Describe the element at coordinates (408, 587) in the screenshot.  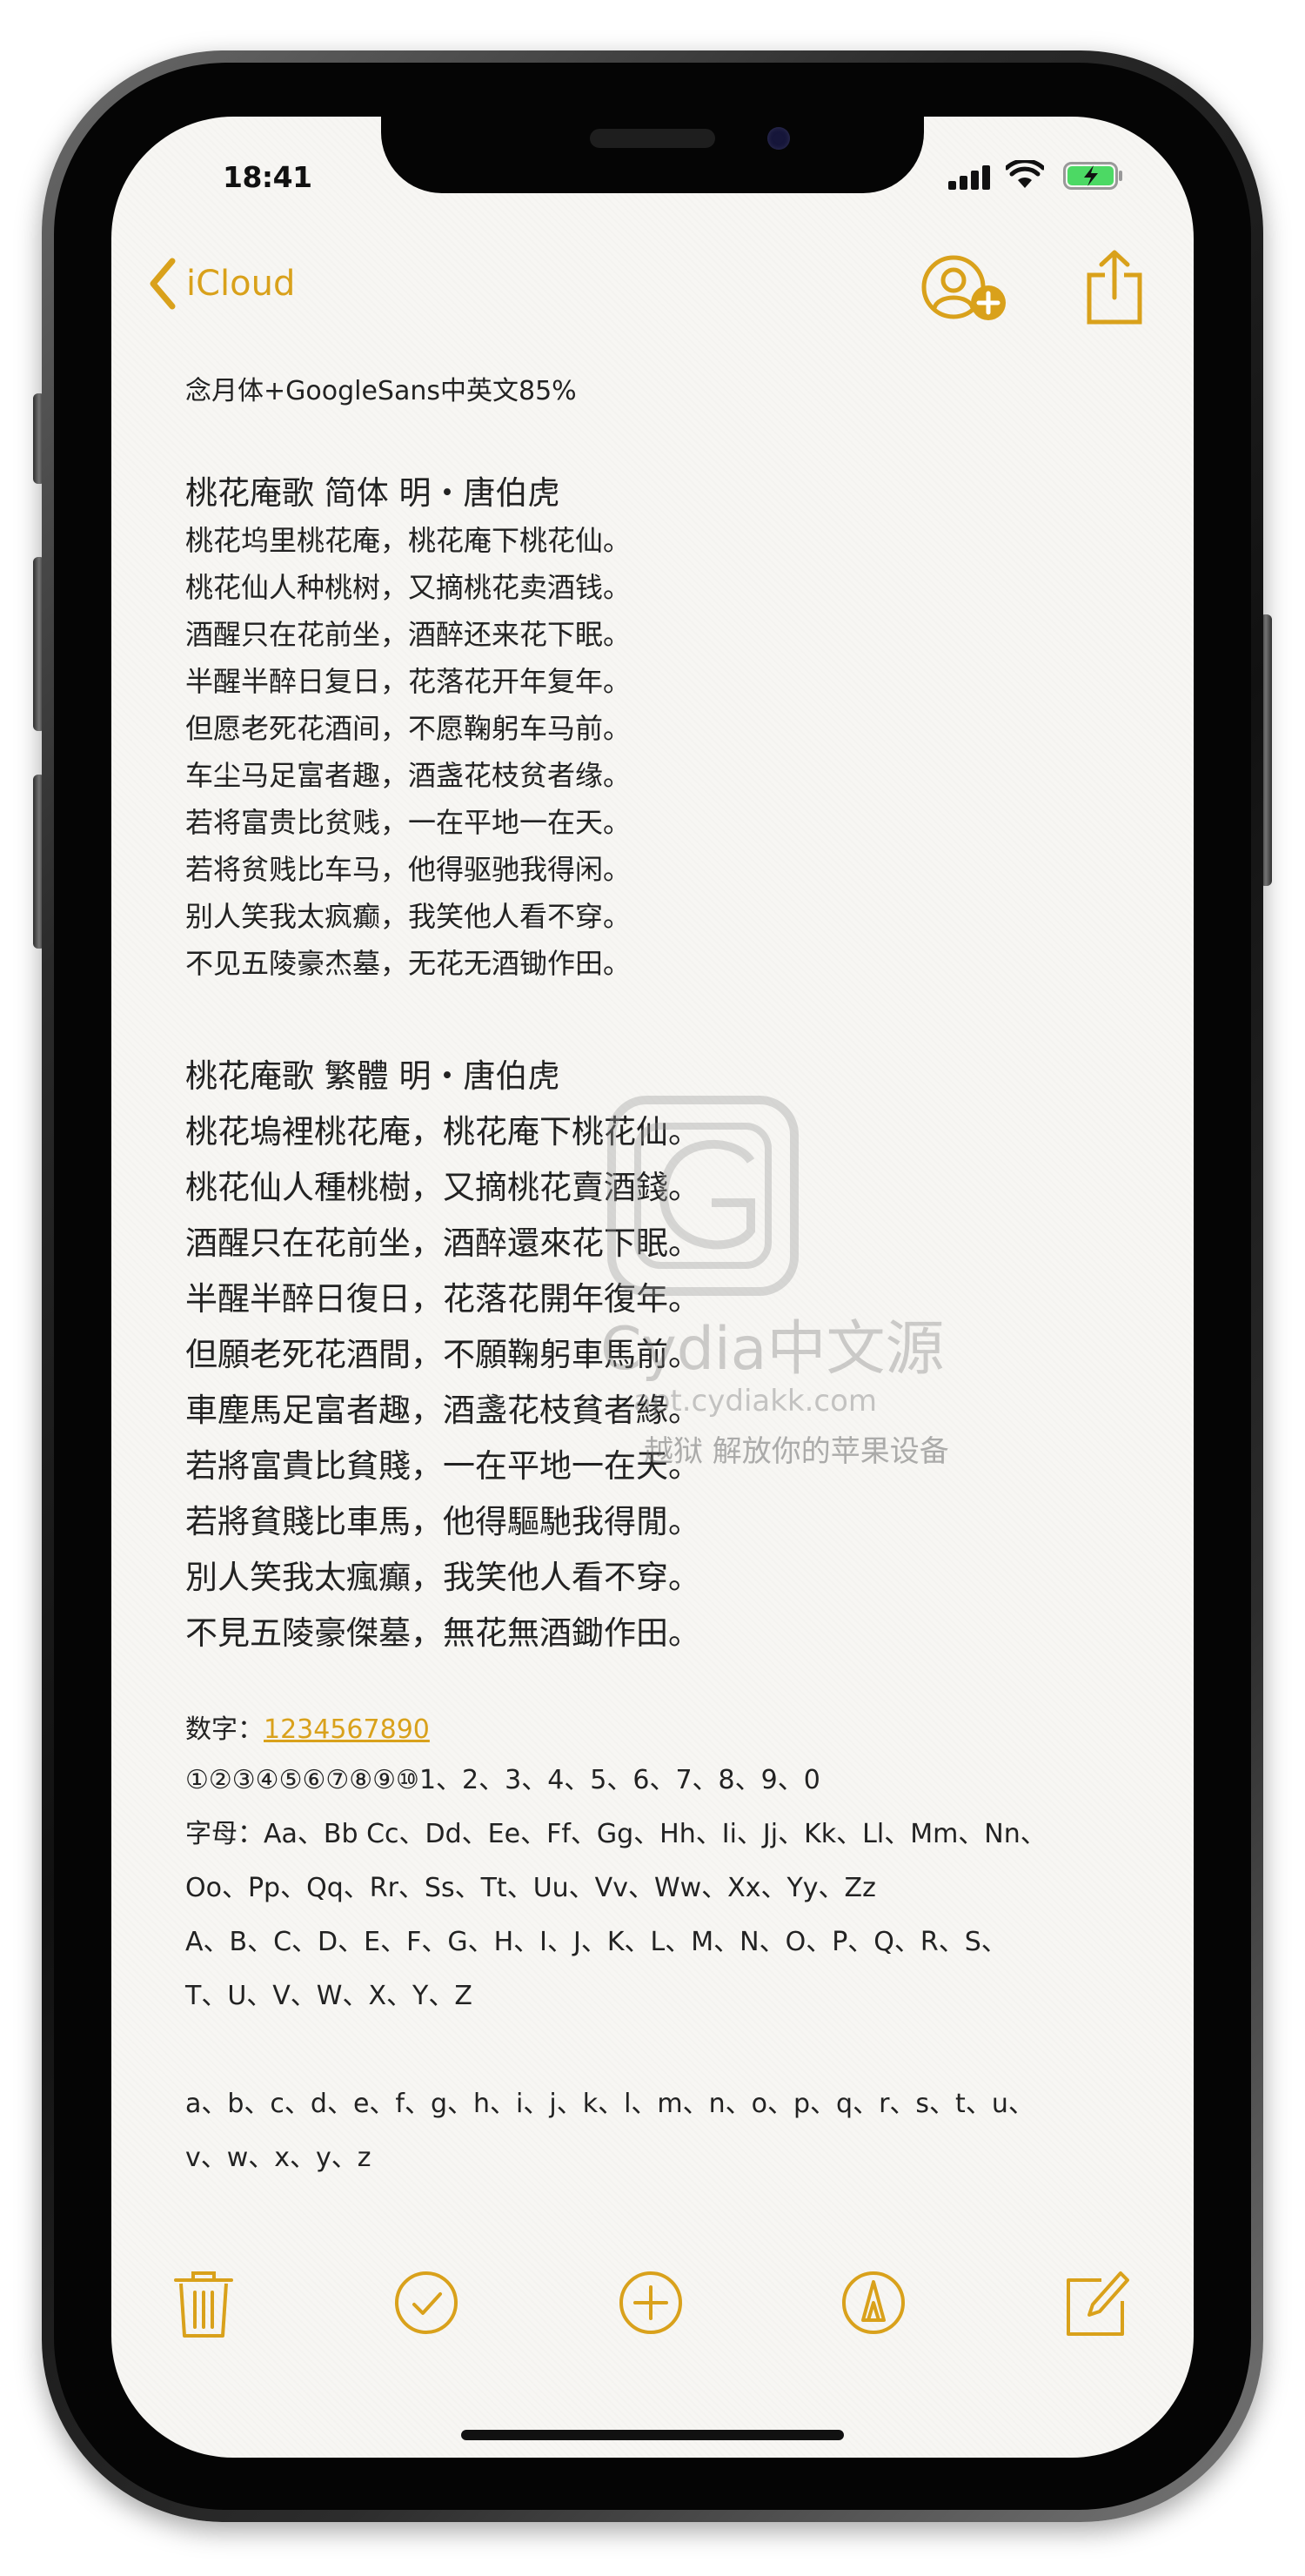
I see `section1-line: 桃花仙人种桃树，又摘桃花卖酒钱。` at that location.